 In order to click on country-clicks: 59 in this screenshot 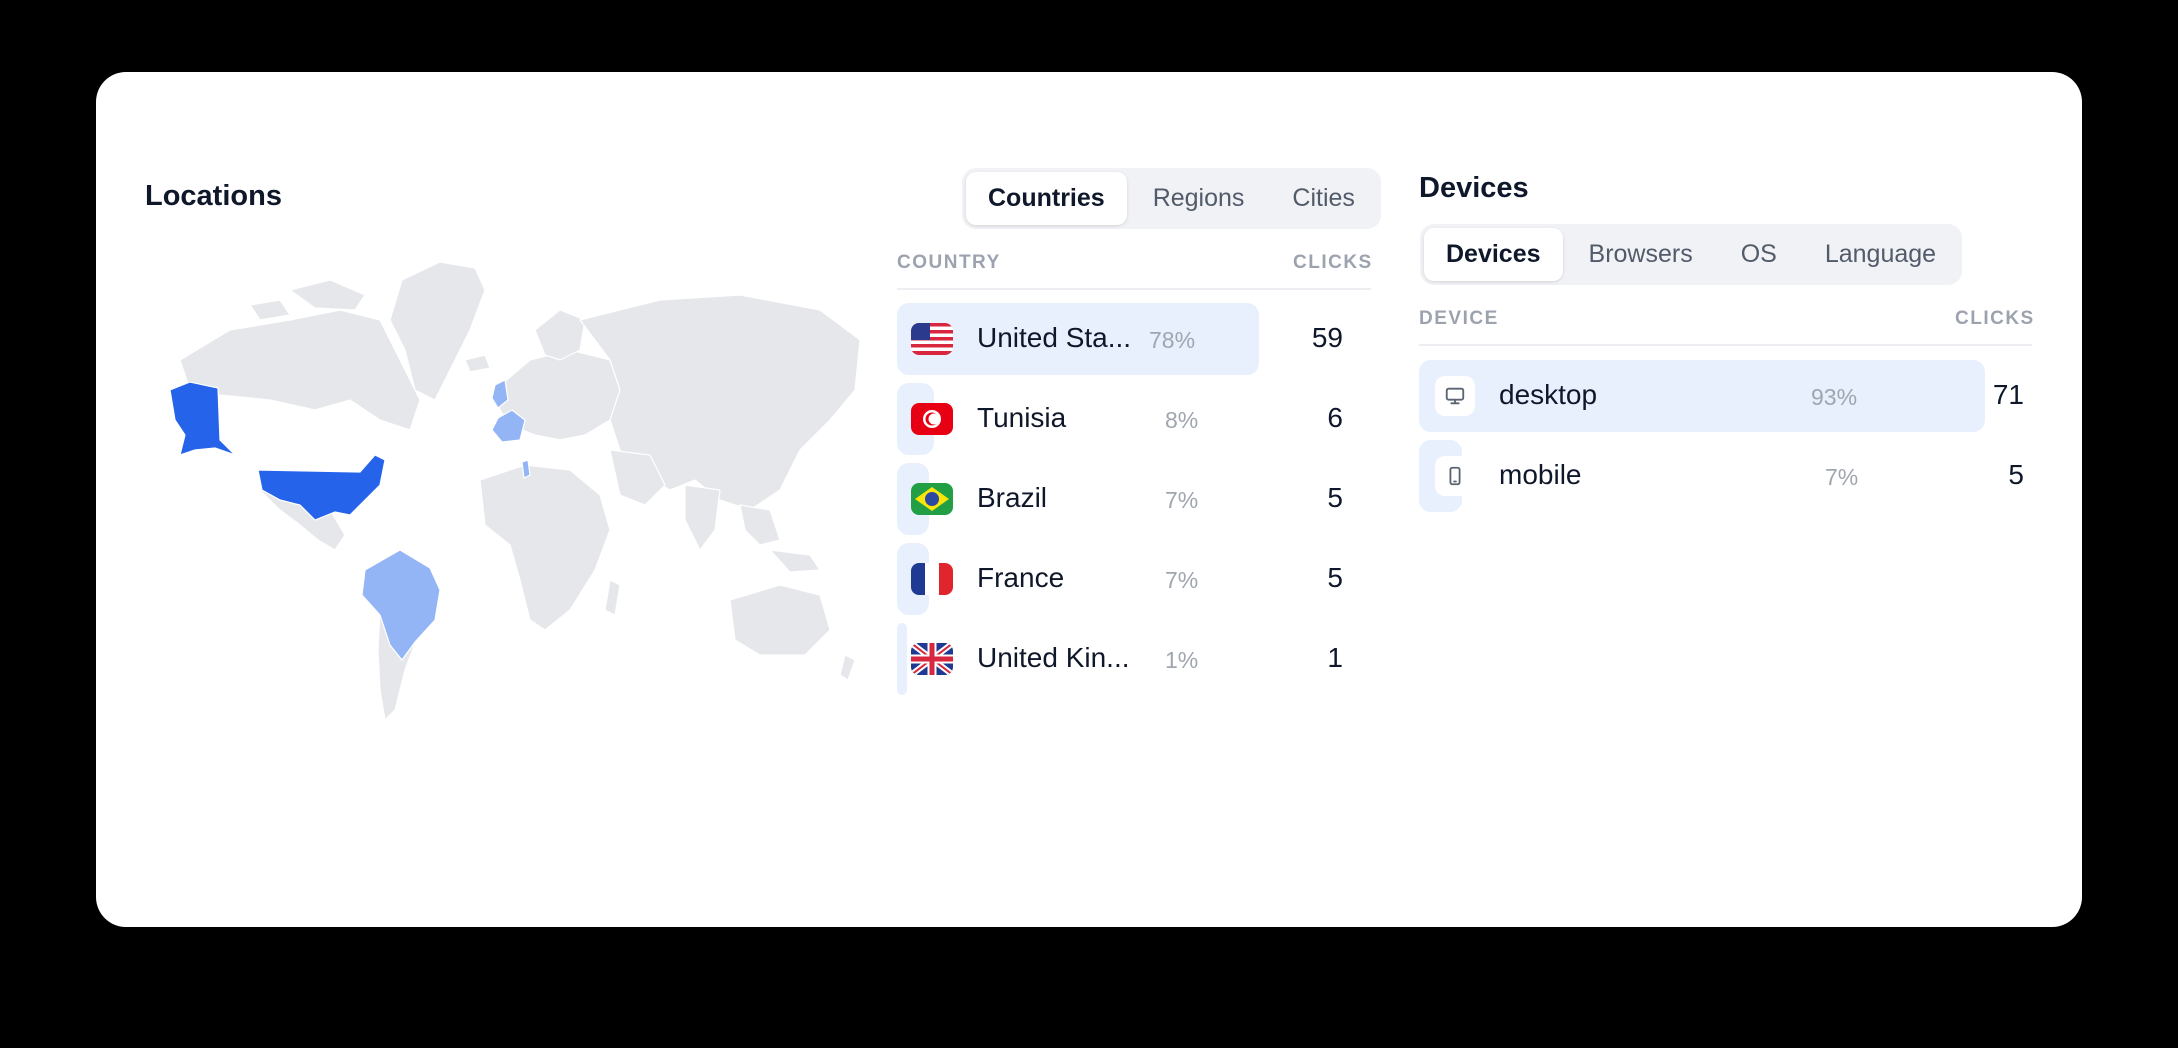, I will do `click(1327, 337)`.